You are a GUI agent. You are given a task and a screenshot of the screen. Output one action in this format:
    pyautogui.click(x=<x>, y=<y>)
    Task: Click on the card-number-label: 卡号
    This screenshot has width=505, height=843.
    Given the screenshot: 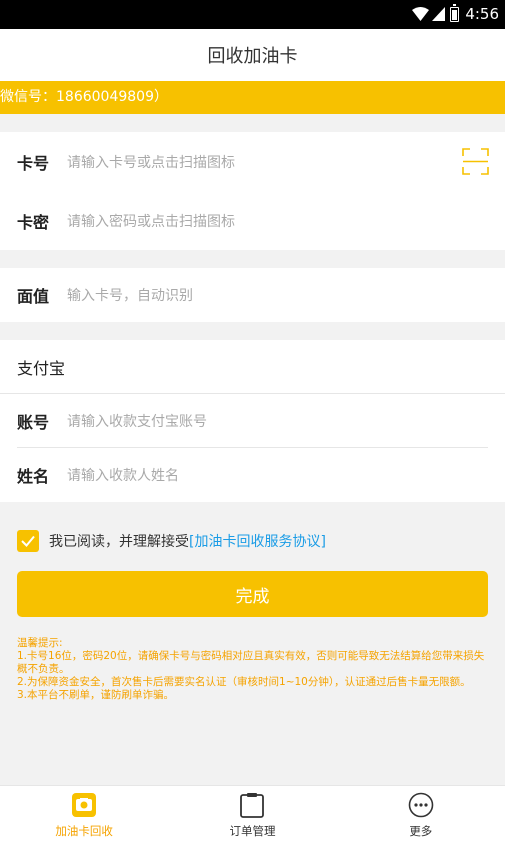 What is the action you would take?
    pyautogui.click(x=33, y=163)
    